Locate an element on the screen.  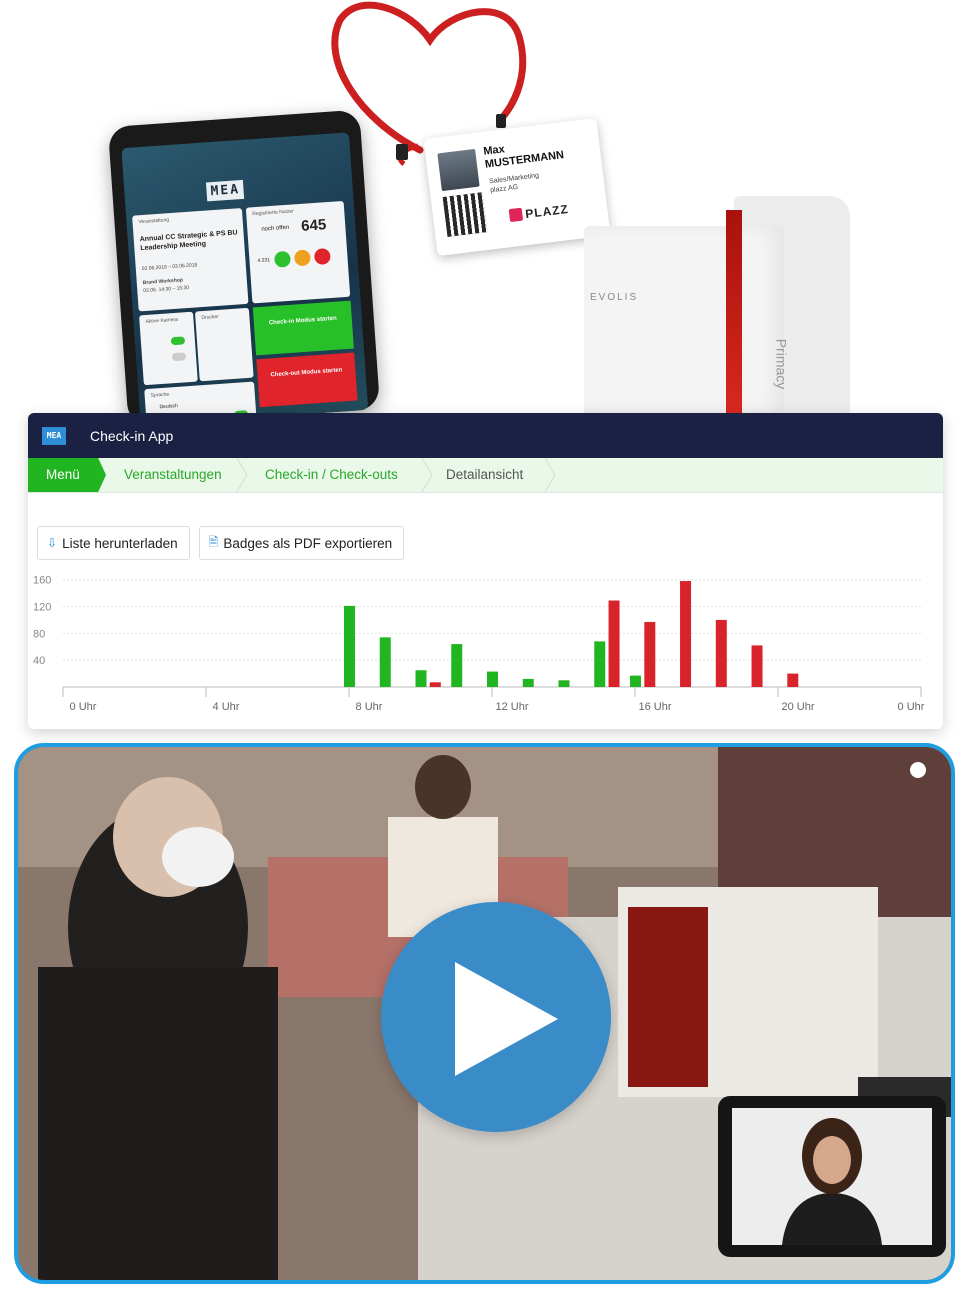
pdf-file-icon: 🗎 is located at coordinates (213, 541).